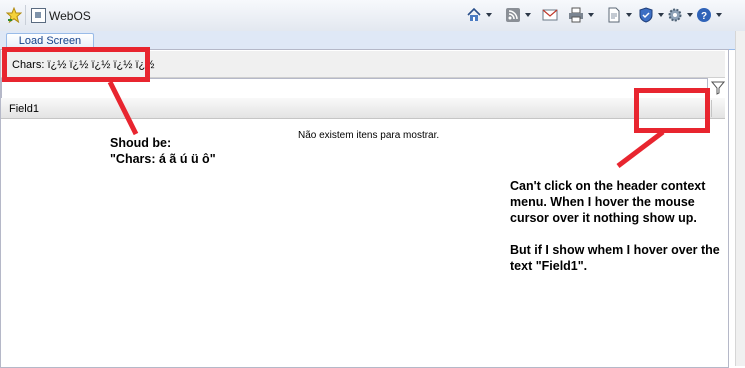  Describe the element at coordinates (372, 16) in the screenshot. I see `browser-command-bar` at that location.